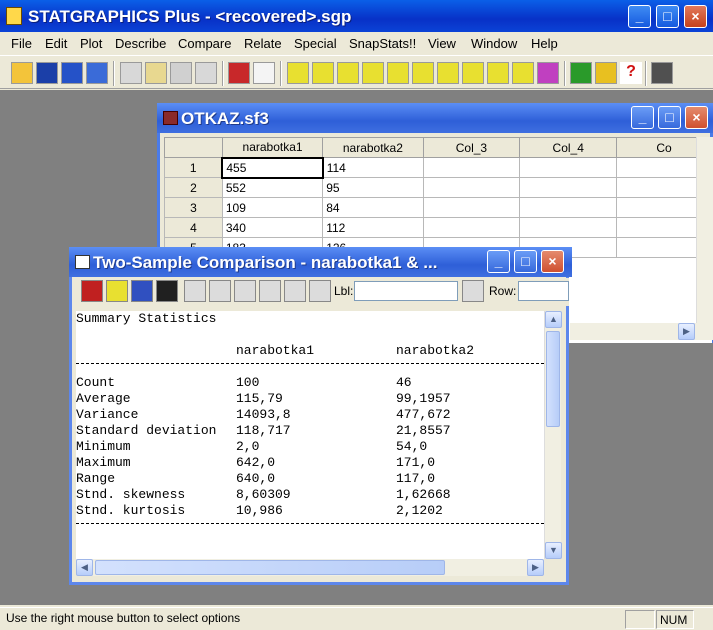  What do you see at coordinates (642, 117) in the screenshot?
I see `spreadsheet-minimize-button: _` at bounding box center [642, 117].